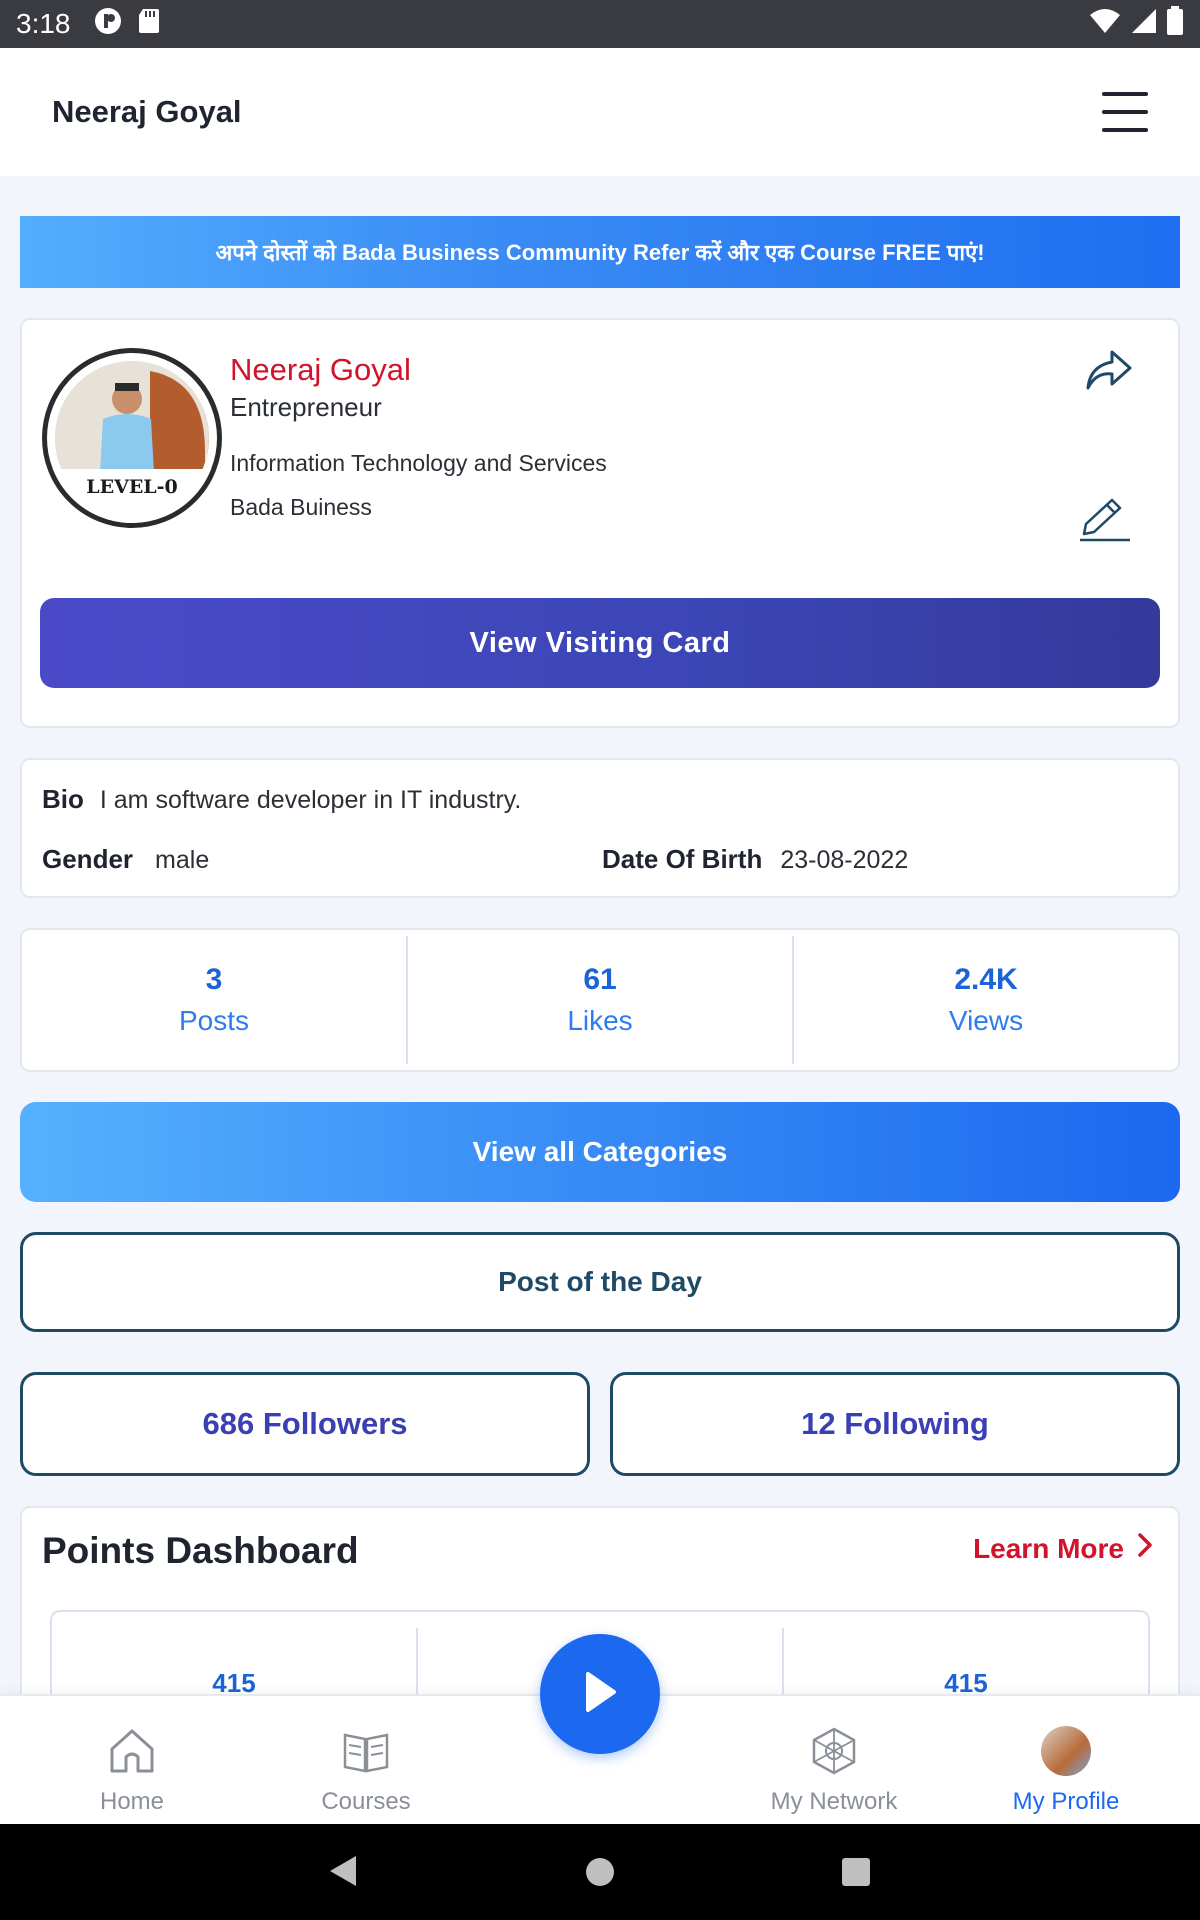 This screenshot has width=1200, height=1920. I want to click on points-dashboard-title: Points Dashboard, so click(200, 1550).